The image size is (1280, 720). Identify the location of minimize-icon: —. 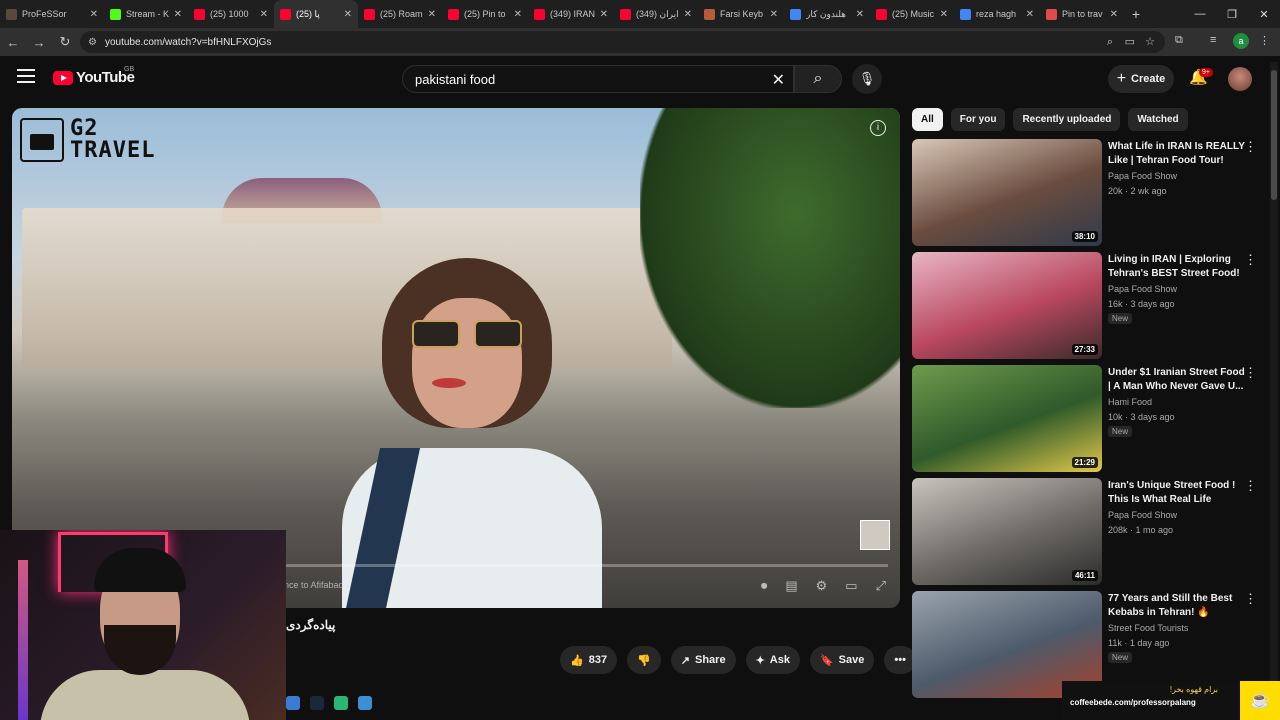
(1200, 14).